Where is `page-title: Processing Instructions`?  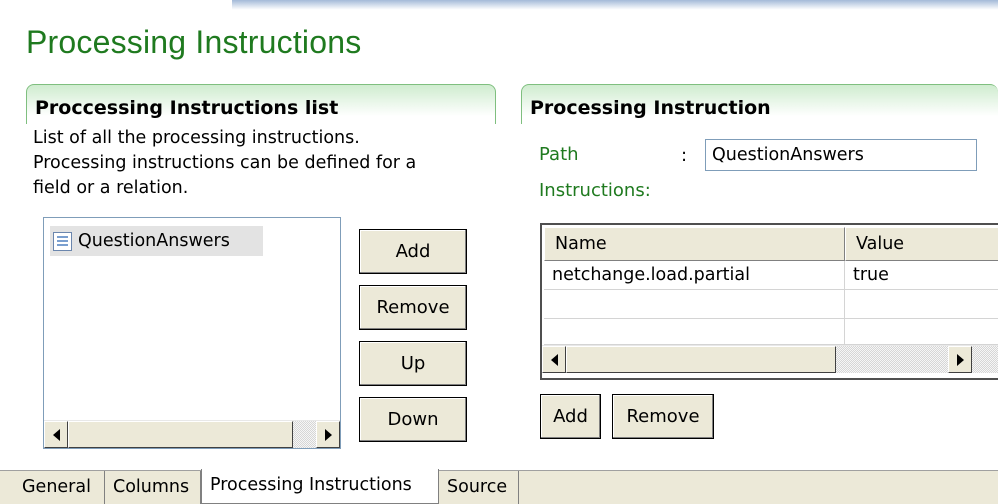
page-title: Processing Instructions is located at coordinates (194, 42).